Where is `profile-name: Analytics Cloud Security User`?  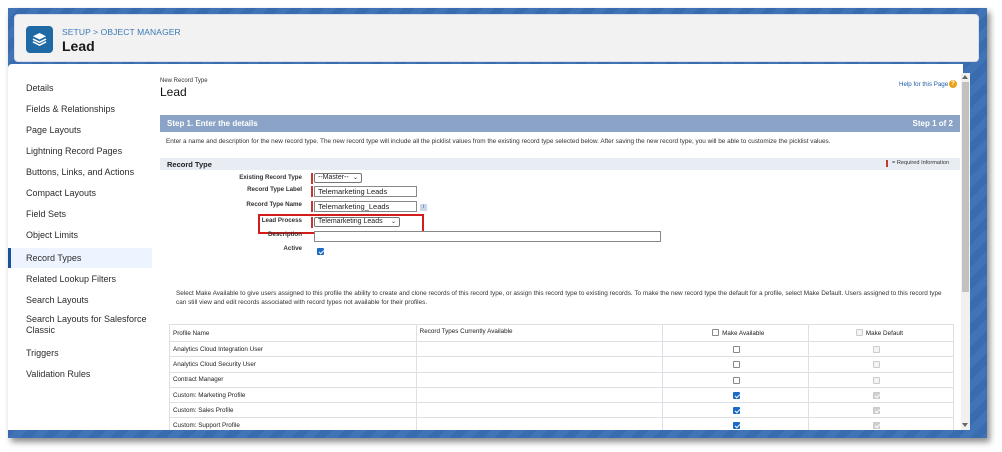 profile-name: Analytics Cloud Security User is located at coordinates (293, 364).